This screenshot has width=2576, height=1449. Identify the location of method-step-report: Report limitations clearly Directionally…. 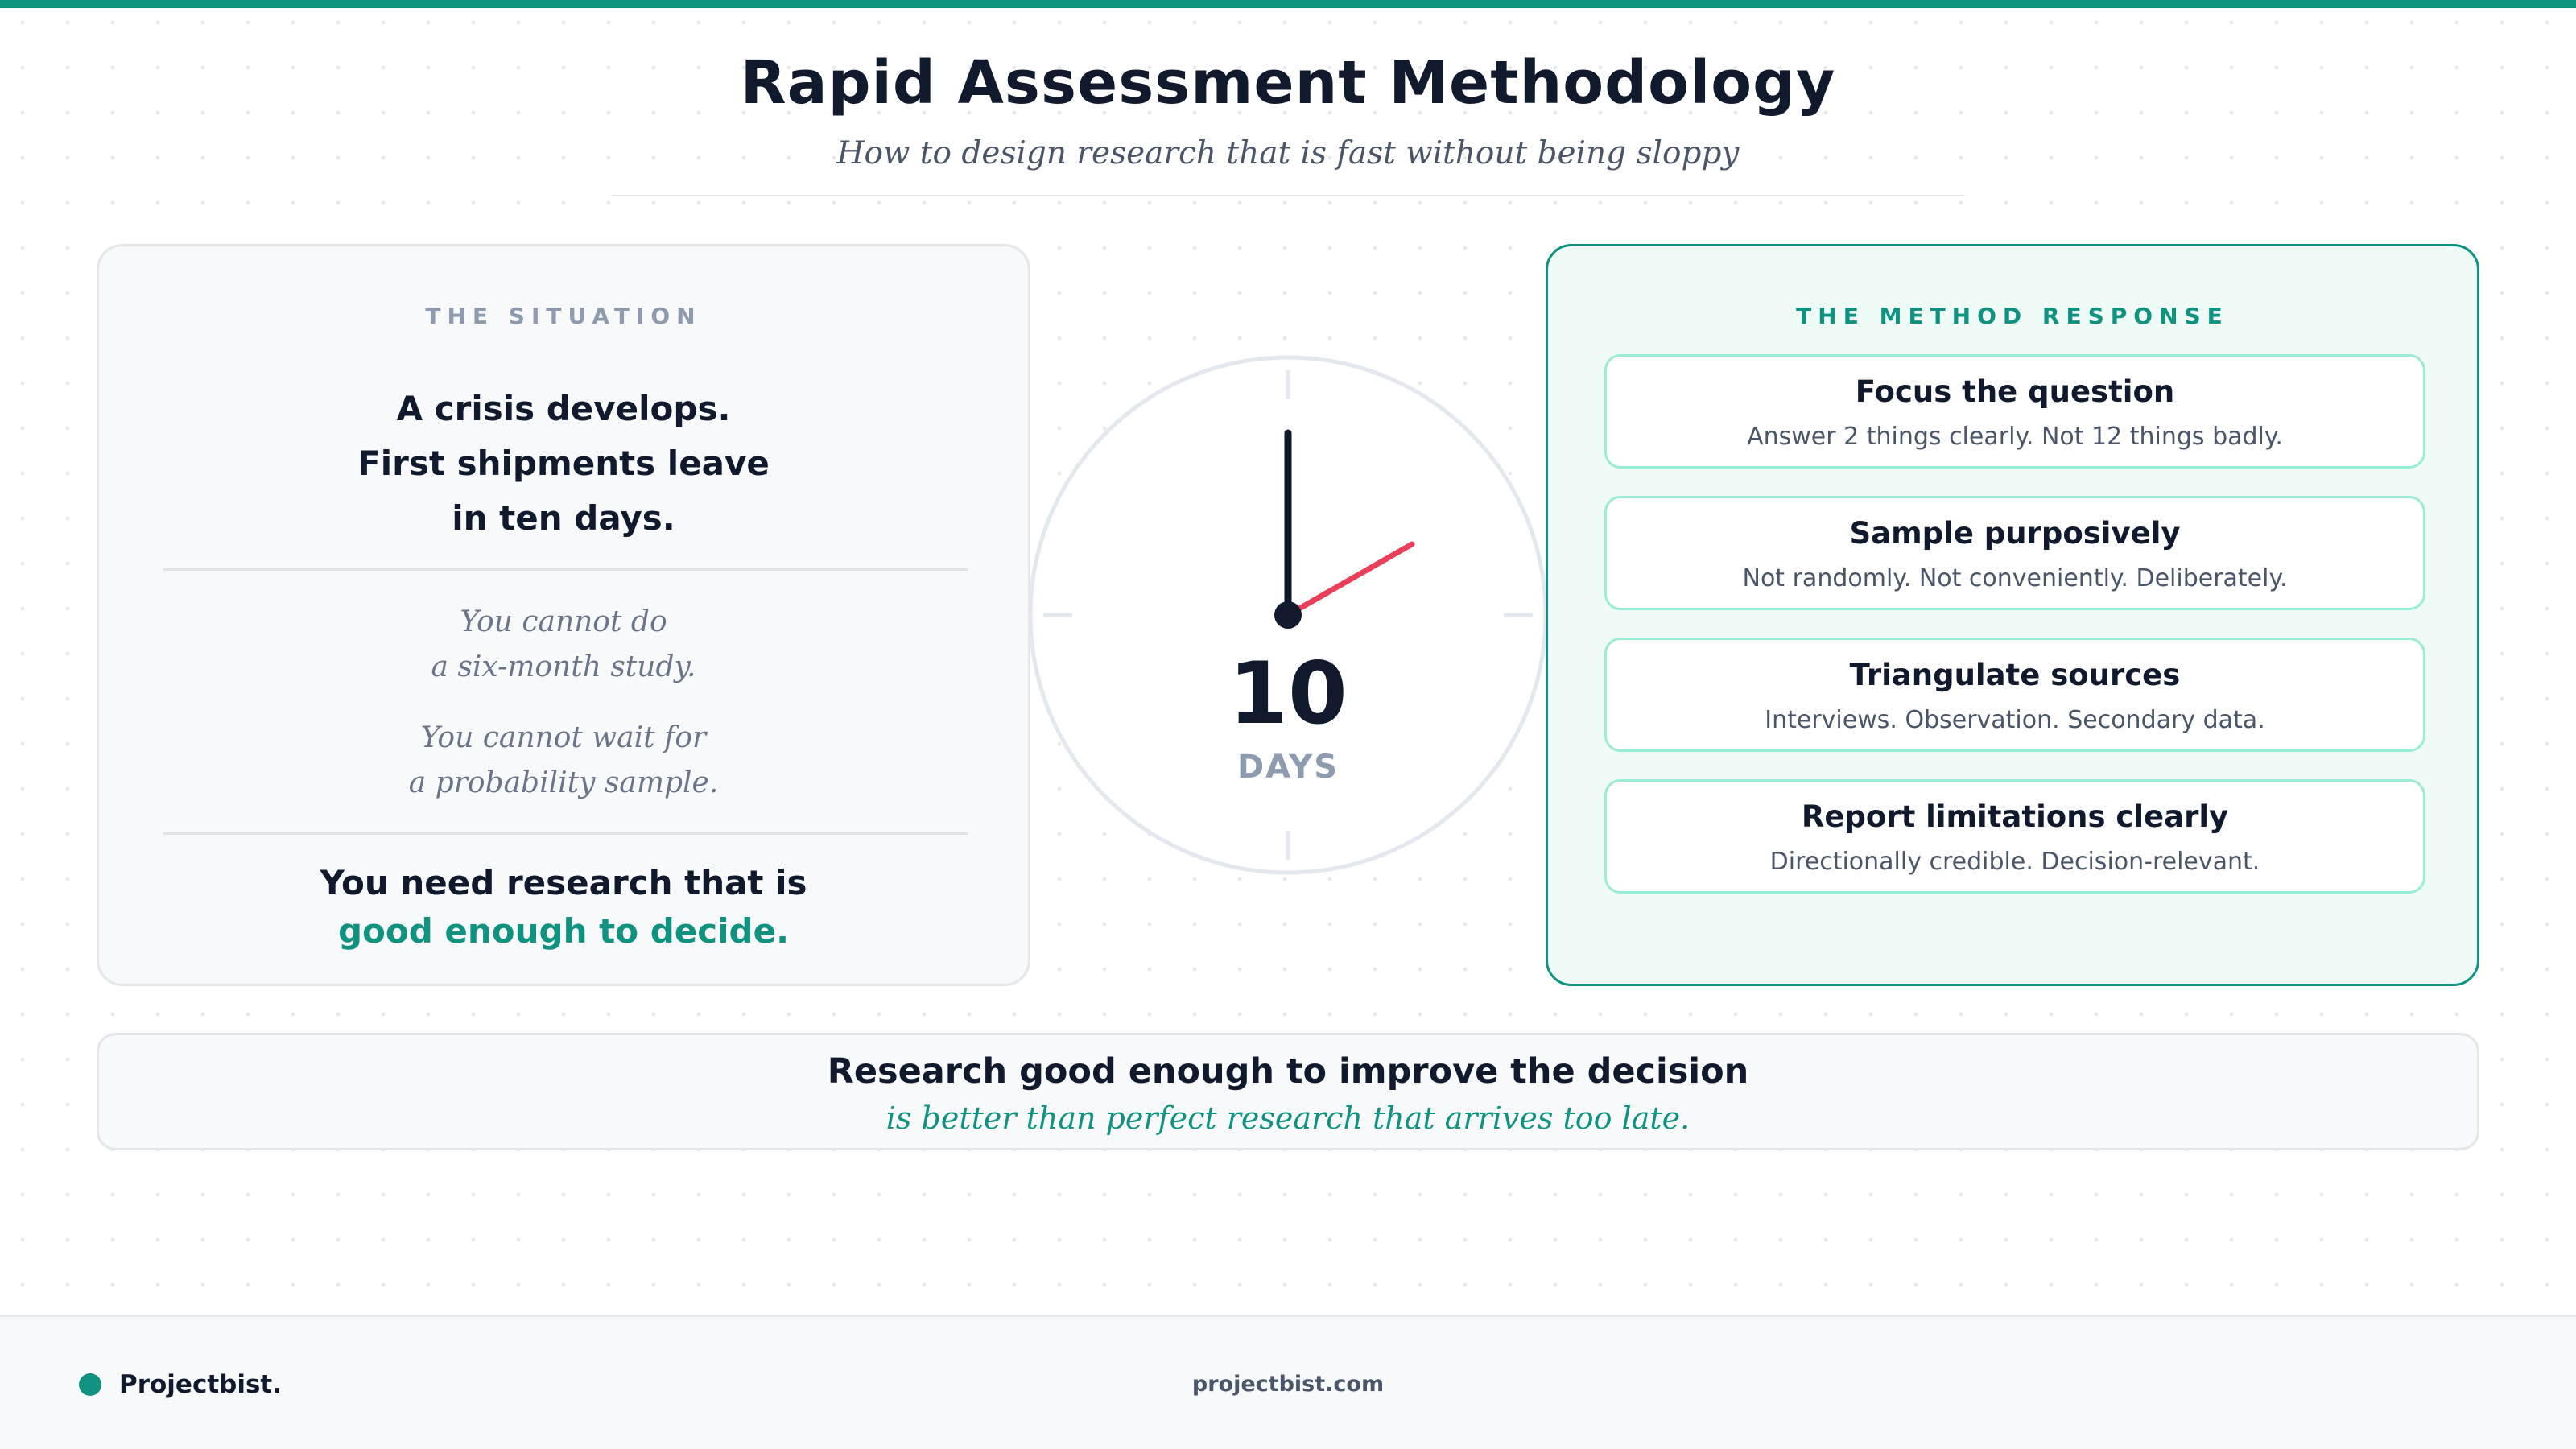
(2014, 836).